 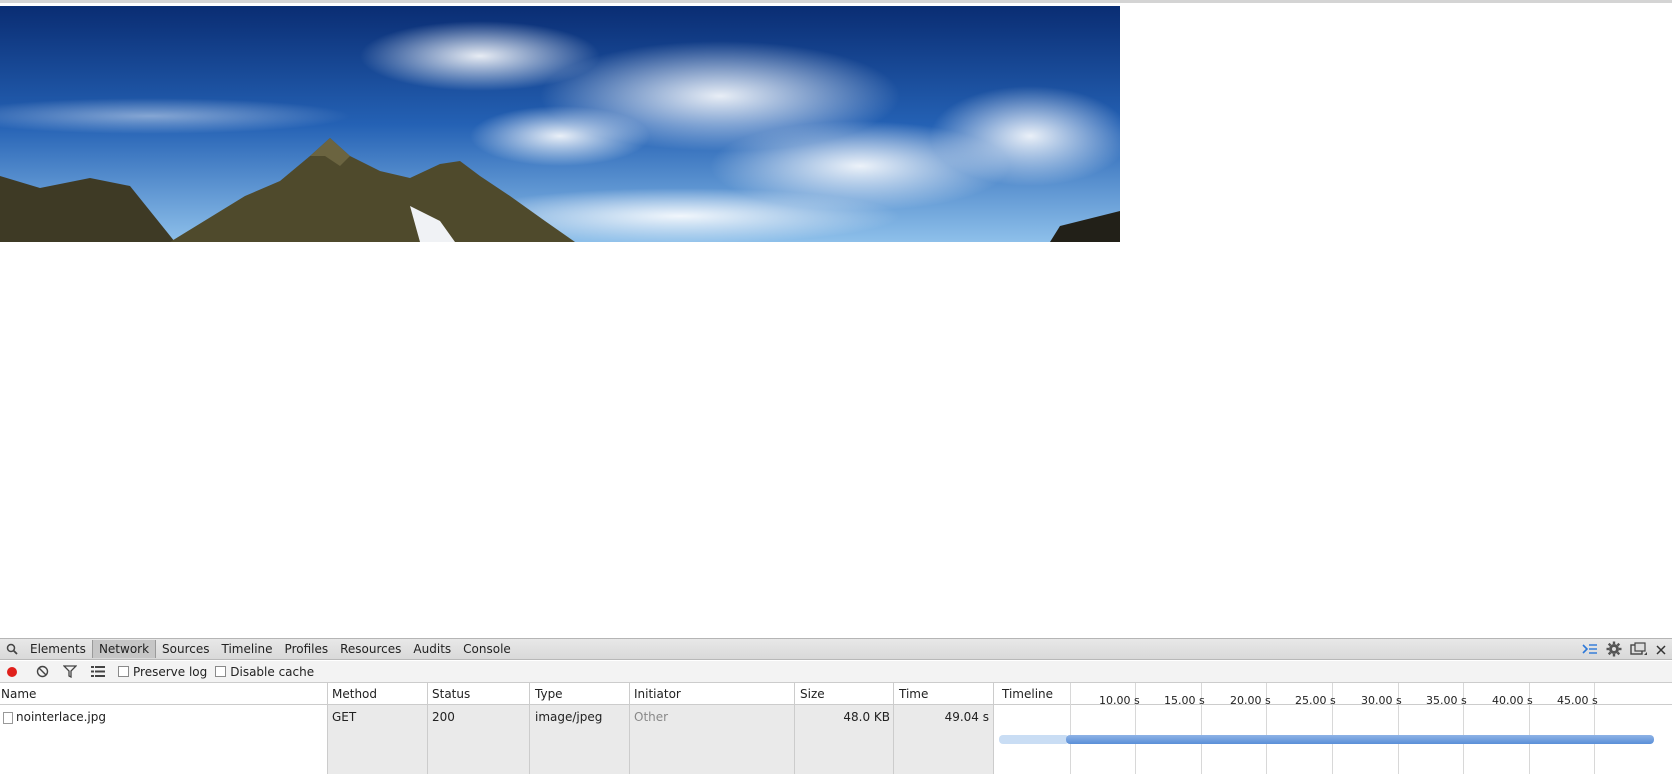 What do you see at coordinates (185, 649) in the screenshot?
I see `tab-sources: Sources` at bounding box center [185, 649].